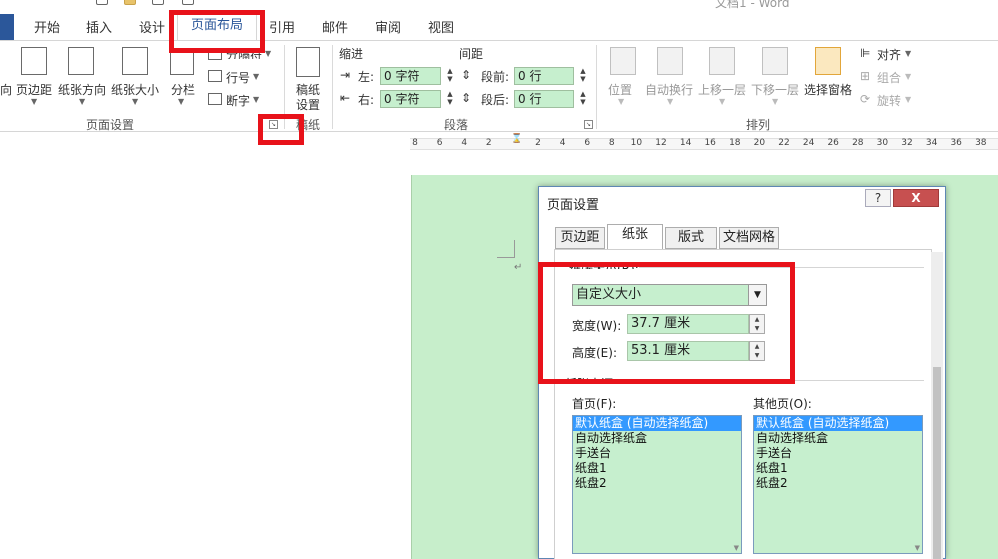 This screenshot has height=559, width=998. What do you see at coordinates (889, 77) in the screenshot?
I see `group-button: 组合` at bounding box center [889, 77].